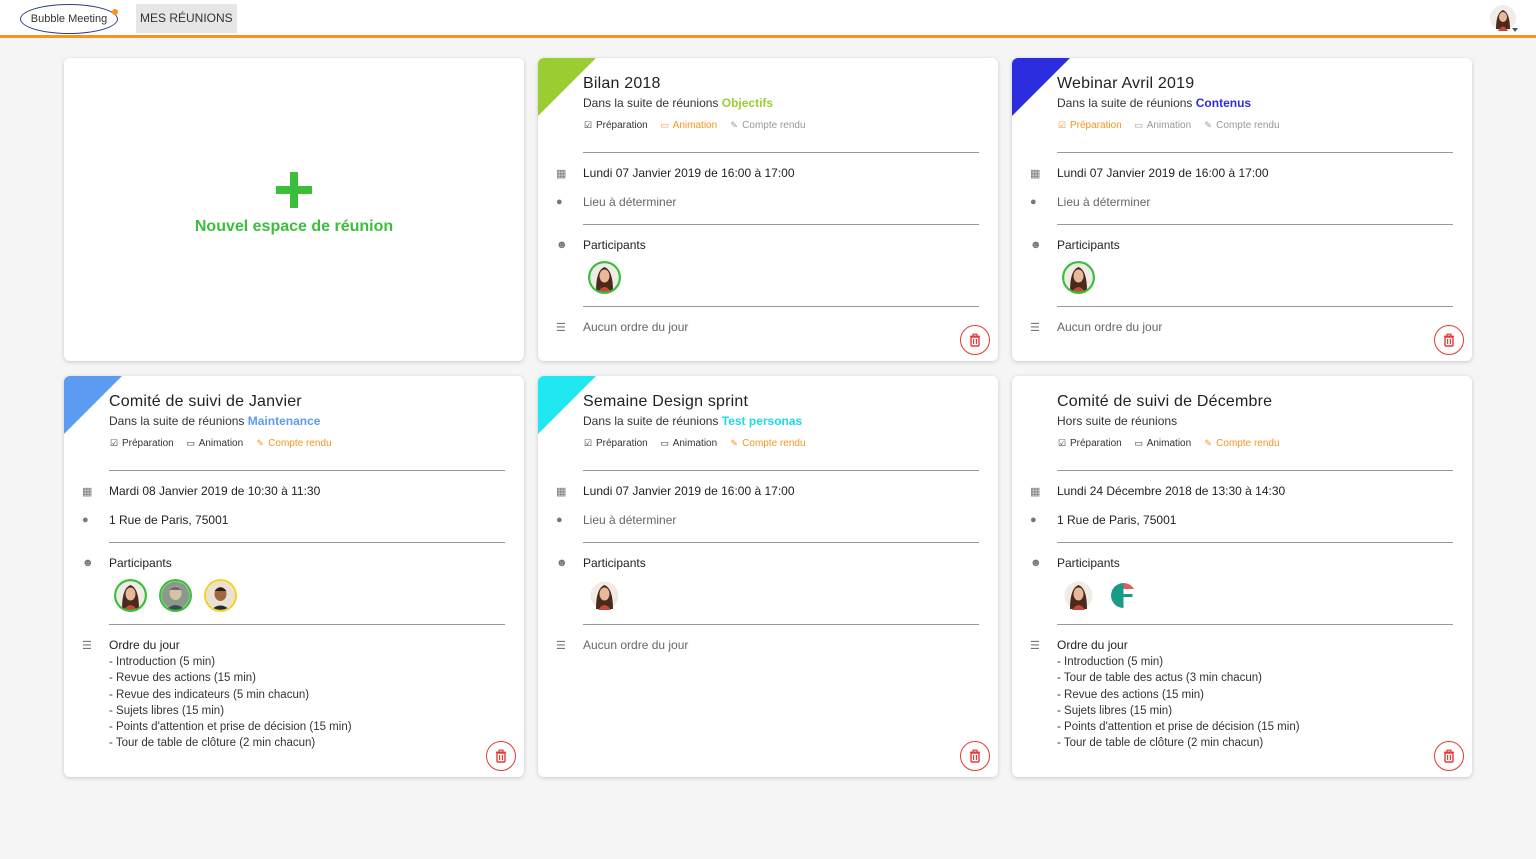 The image size is (1536, 859). Describe the element at coordinates (1171, 491) in the screenshot. I see `meeting-date: Lundi 24 Décembre 2018 de 13:30 à 14:30` at that location.